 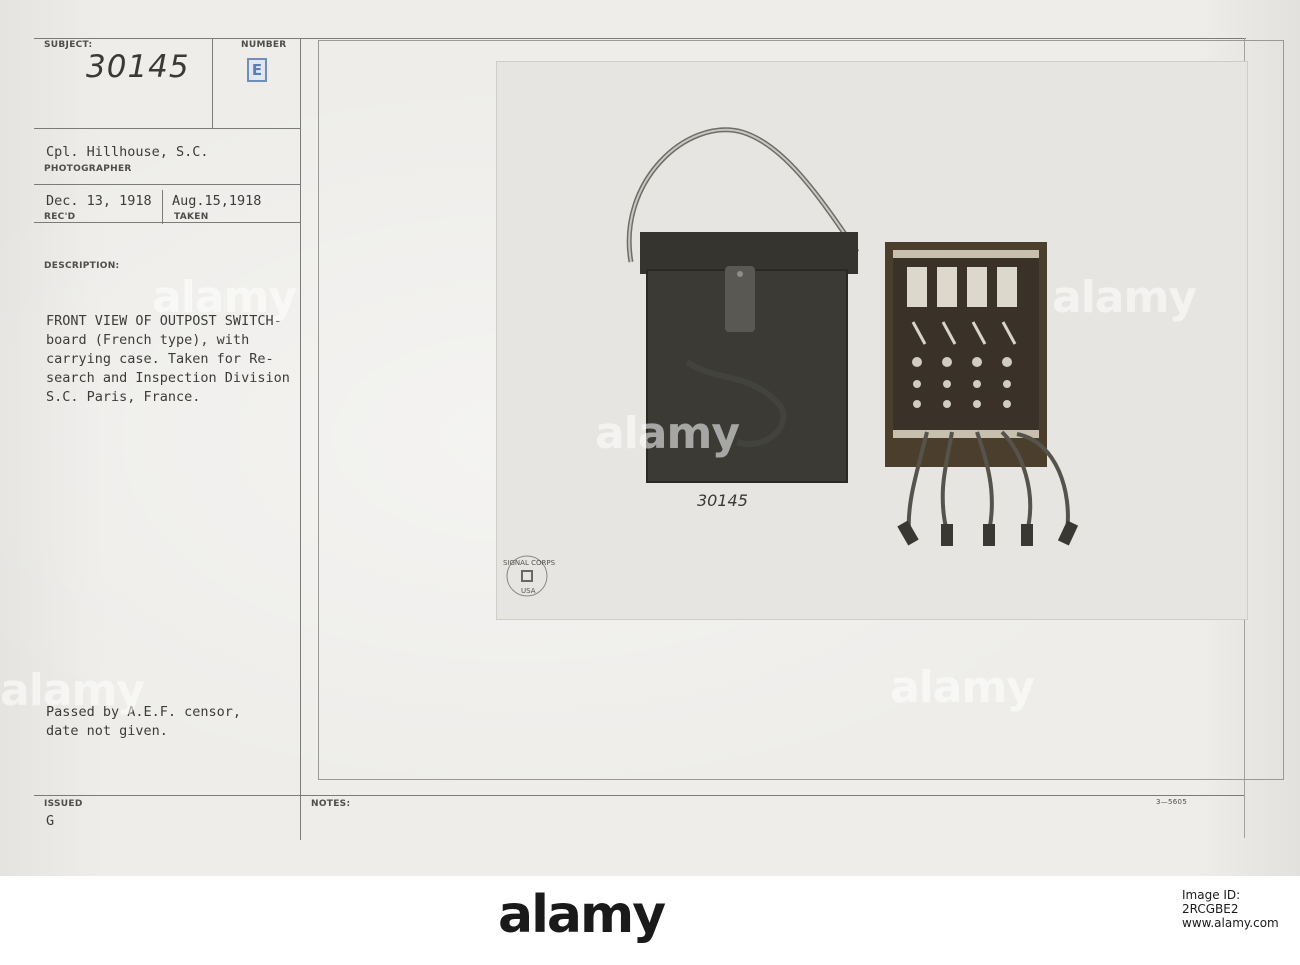 What do you see at coordinates (639, 795) in the screenshot?
I see `bottom-rule` at bounding box center [639, 795].